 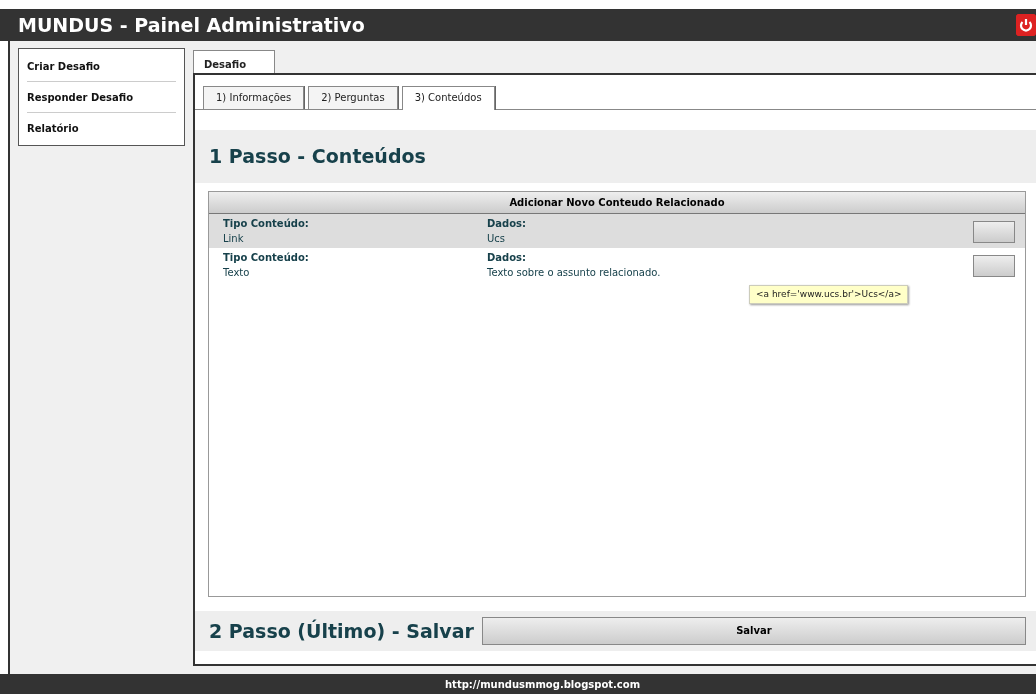 What do you see at coordinates (574, 272) in the screenshot?
I see `field-value: Texto sobre o assunto relacionado.` at bounding box center [574, 272].